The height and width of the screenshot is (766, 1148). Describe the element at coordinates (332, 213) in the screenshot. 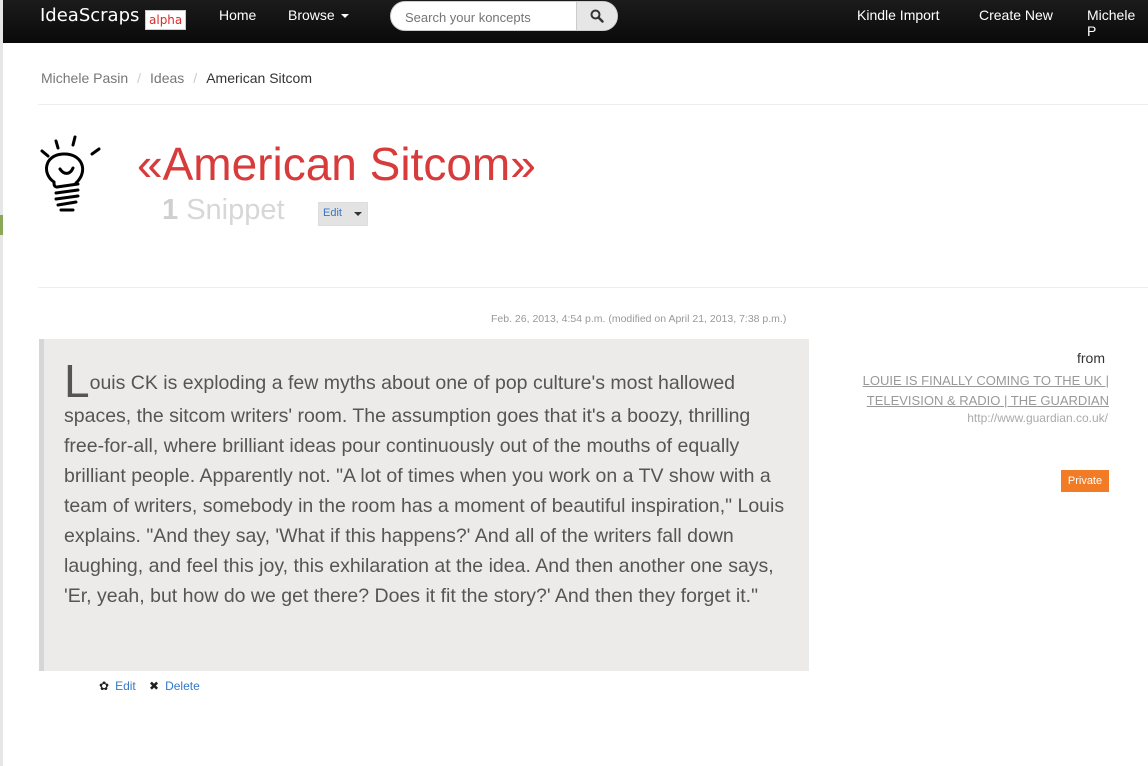

I see `edit-dropdown-label: Edit` at that location.